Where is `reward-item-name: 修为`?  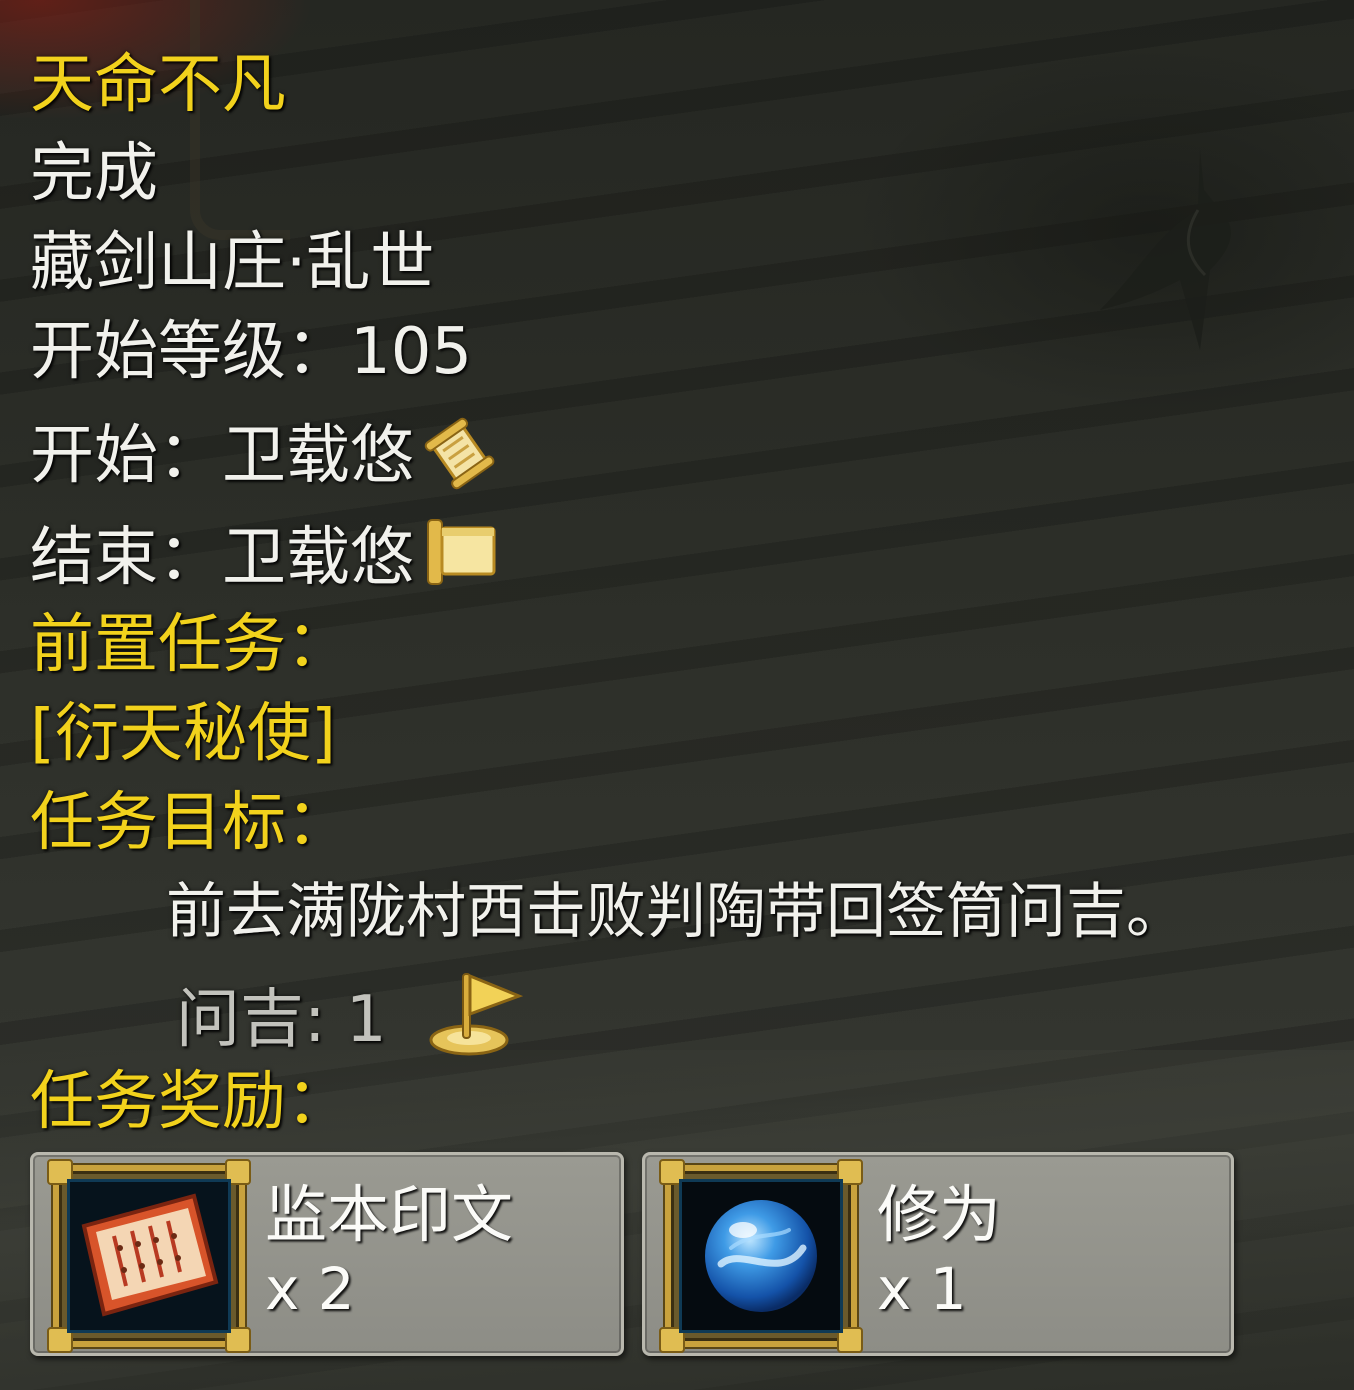 reward-item-name: 修为 is located at coordinates (939, 1214).